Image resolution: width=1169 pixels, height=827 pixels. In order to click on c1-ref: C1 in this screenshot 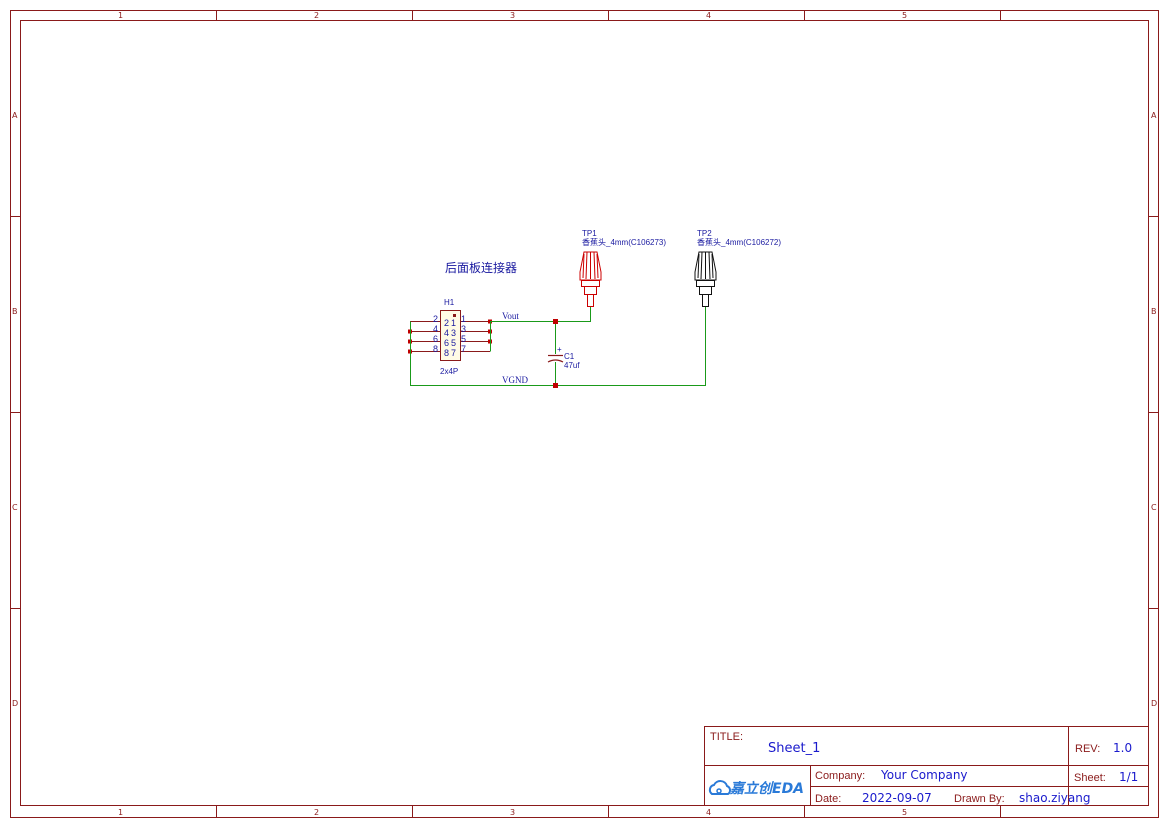, I will do `click(569, 356)`.